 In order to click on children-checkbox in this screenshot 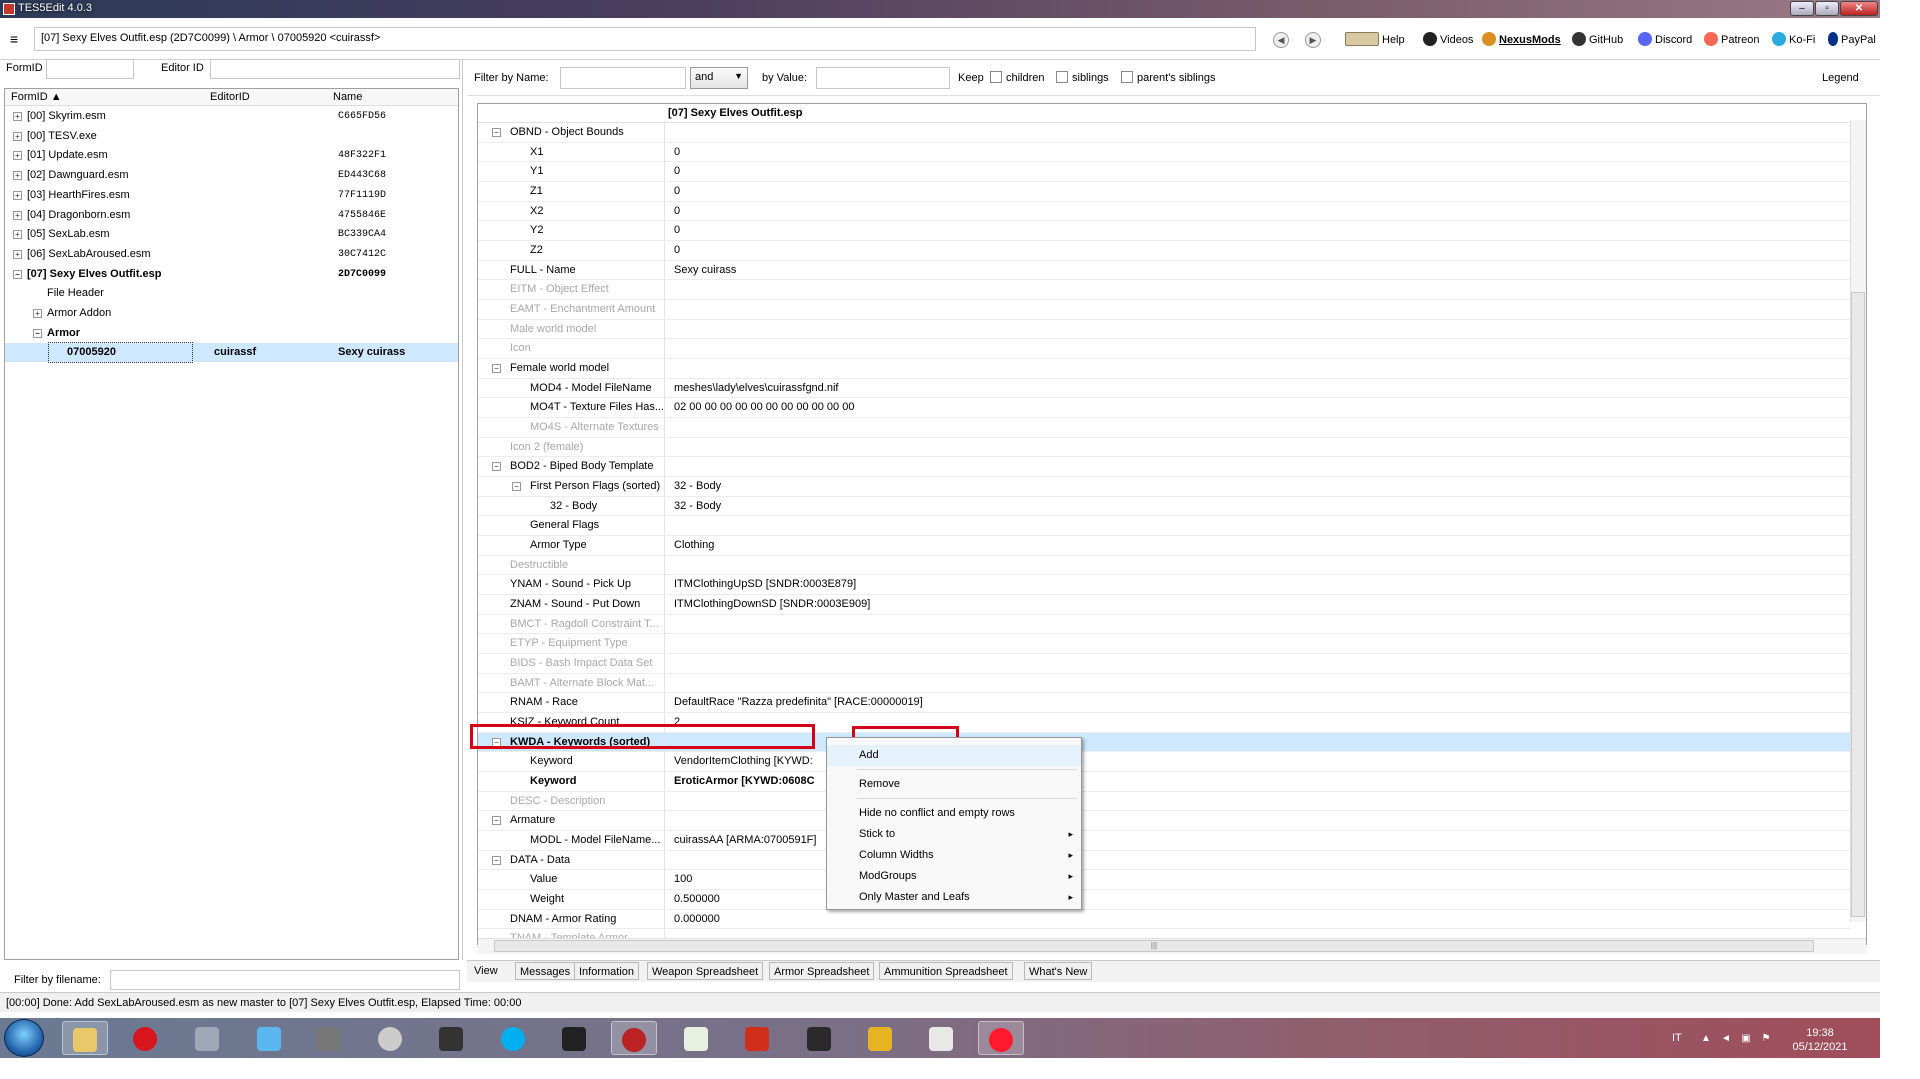, I will do `click(996, 77)`.